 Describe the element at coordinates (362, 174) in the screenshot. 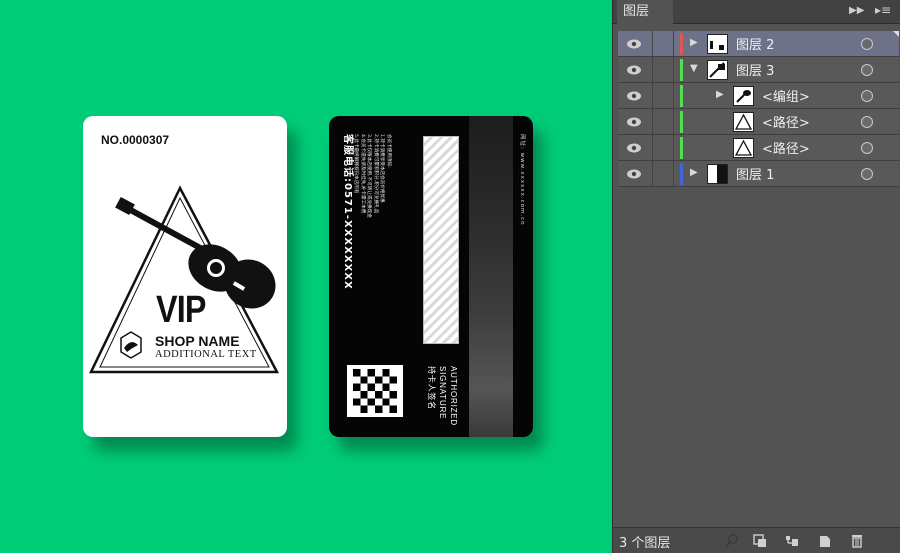

I see `rule-line: 4.会员卡遗失请及时挂失,补卡需工本费` at that location.